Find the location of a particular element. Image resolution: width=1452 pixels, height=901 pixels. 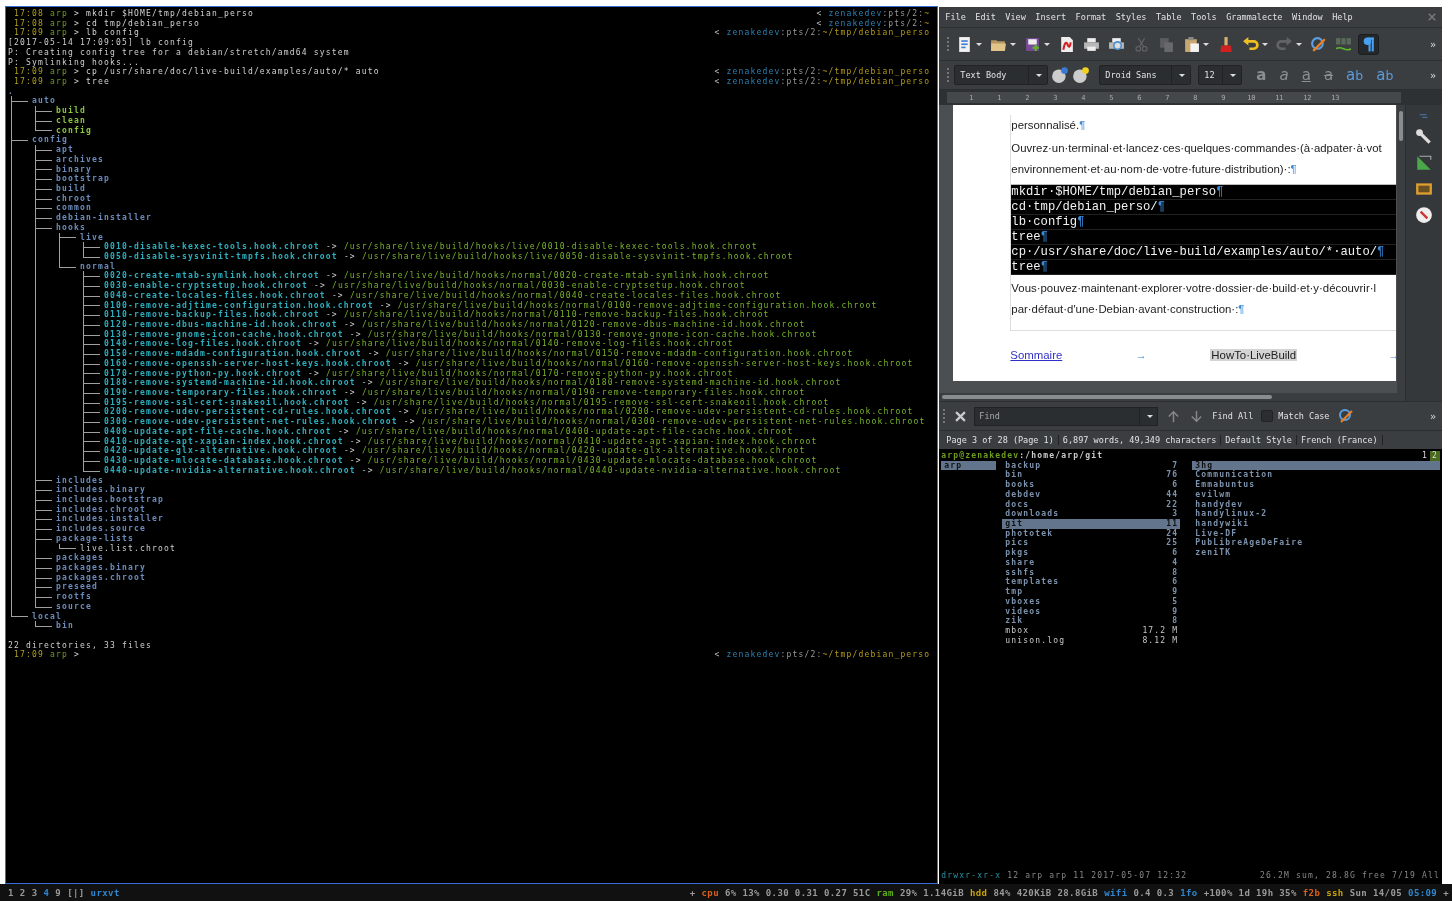

menu-item: Tools is located at coordinates (1204, 17).